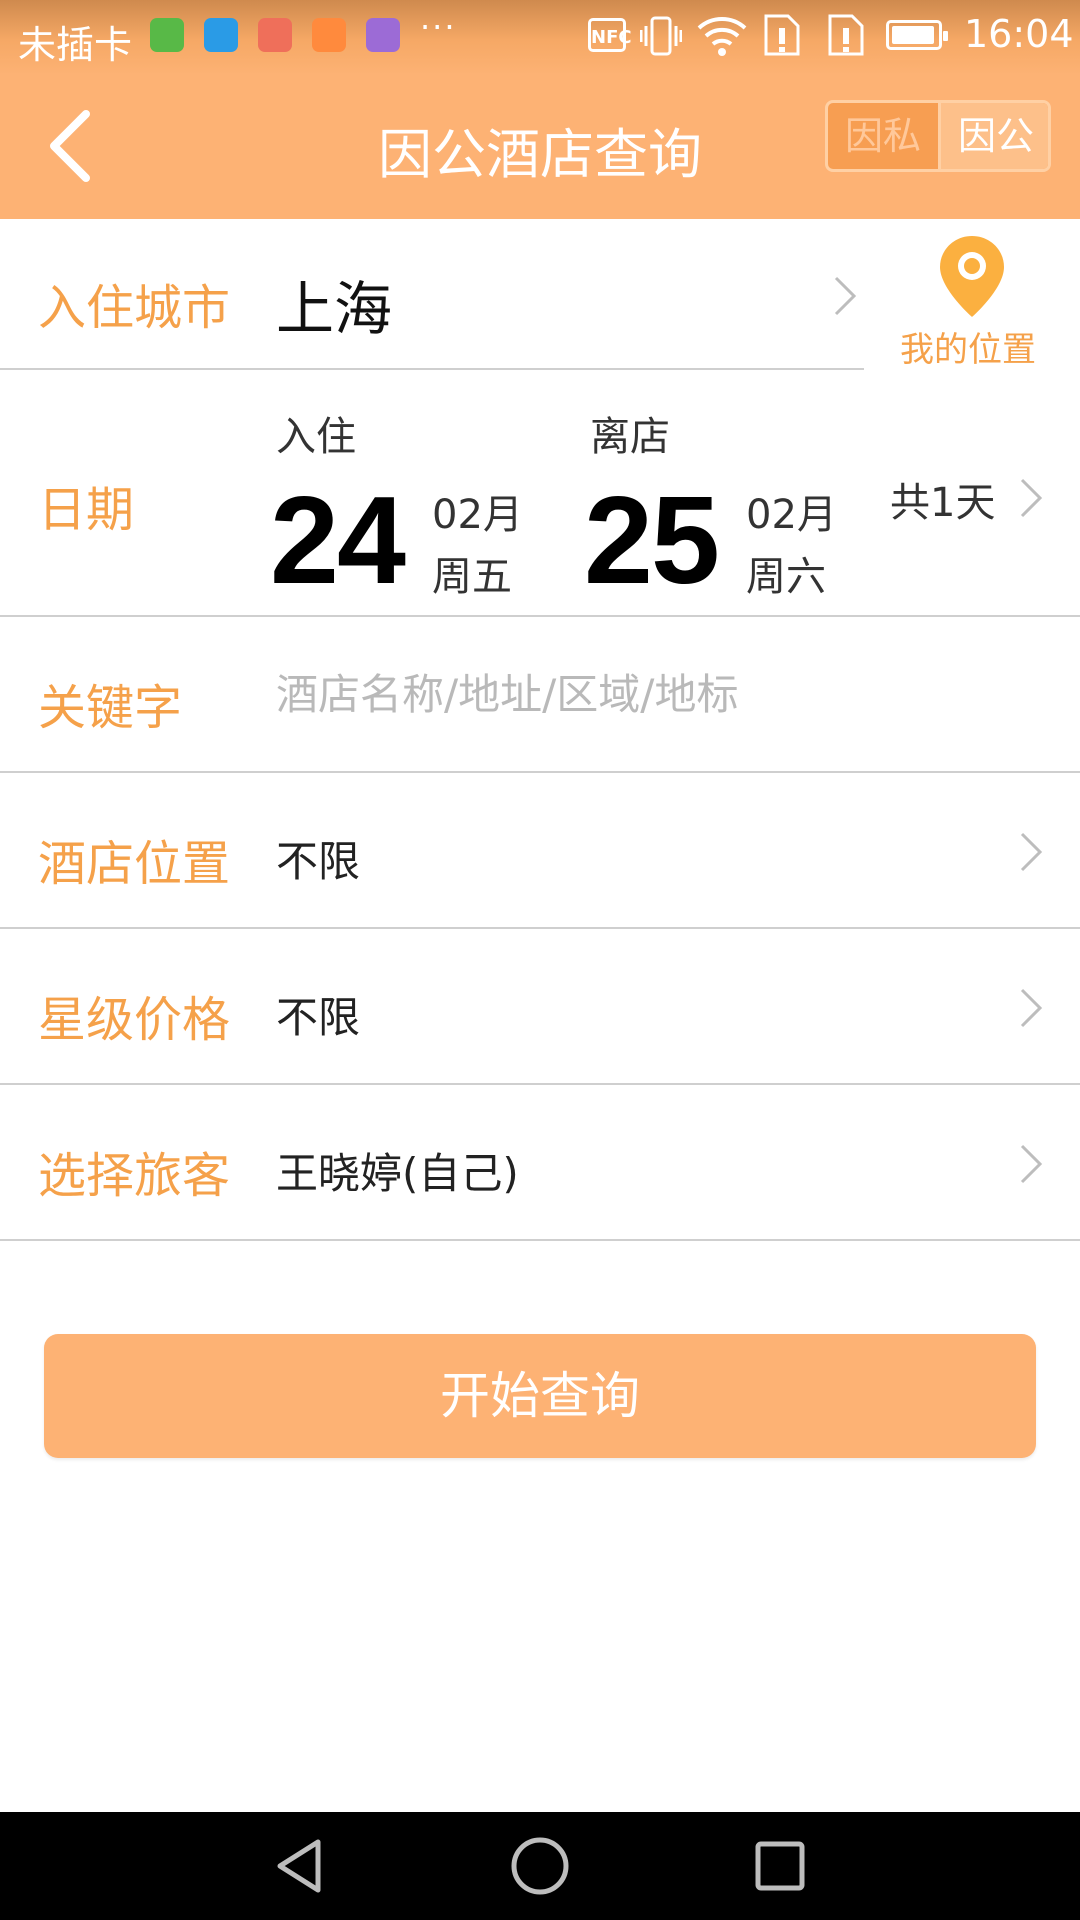 This screenshot has width=1080, height=1920. Describe the element at coordinates (917, 35) in the screenshot. I see `battery-icon` at that location.